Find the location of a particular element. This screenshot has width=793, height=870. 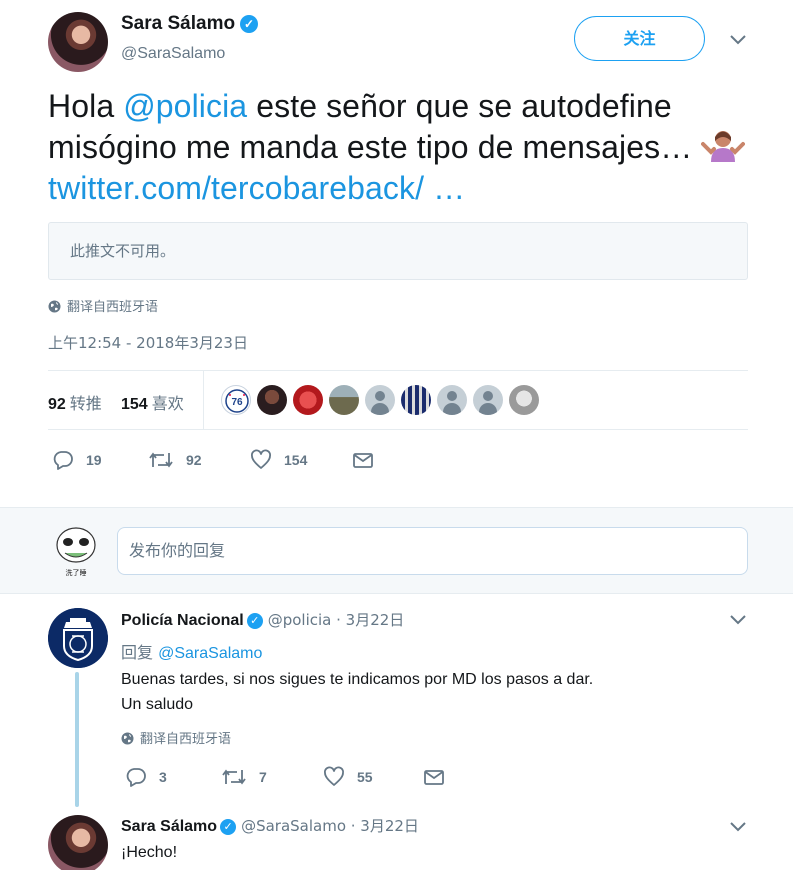

svg-text: 76 is located at coordinates (237, 402).